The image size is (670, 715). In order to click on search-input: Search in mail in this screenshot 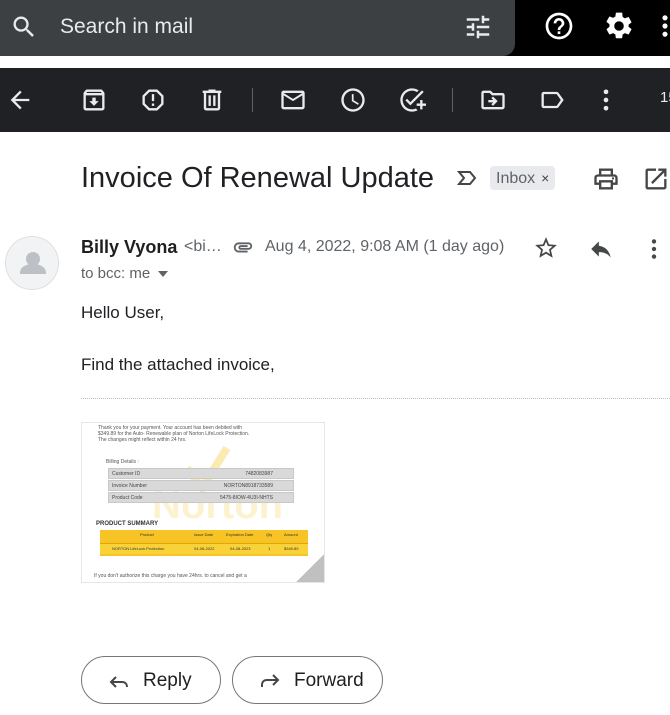, I will do `click(126, 27)`.